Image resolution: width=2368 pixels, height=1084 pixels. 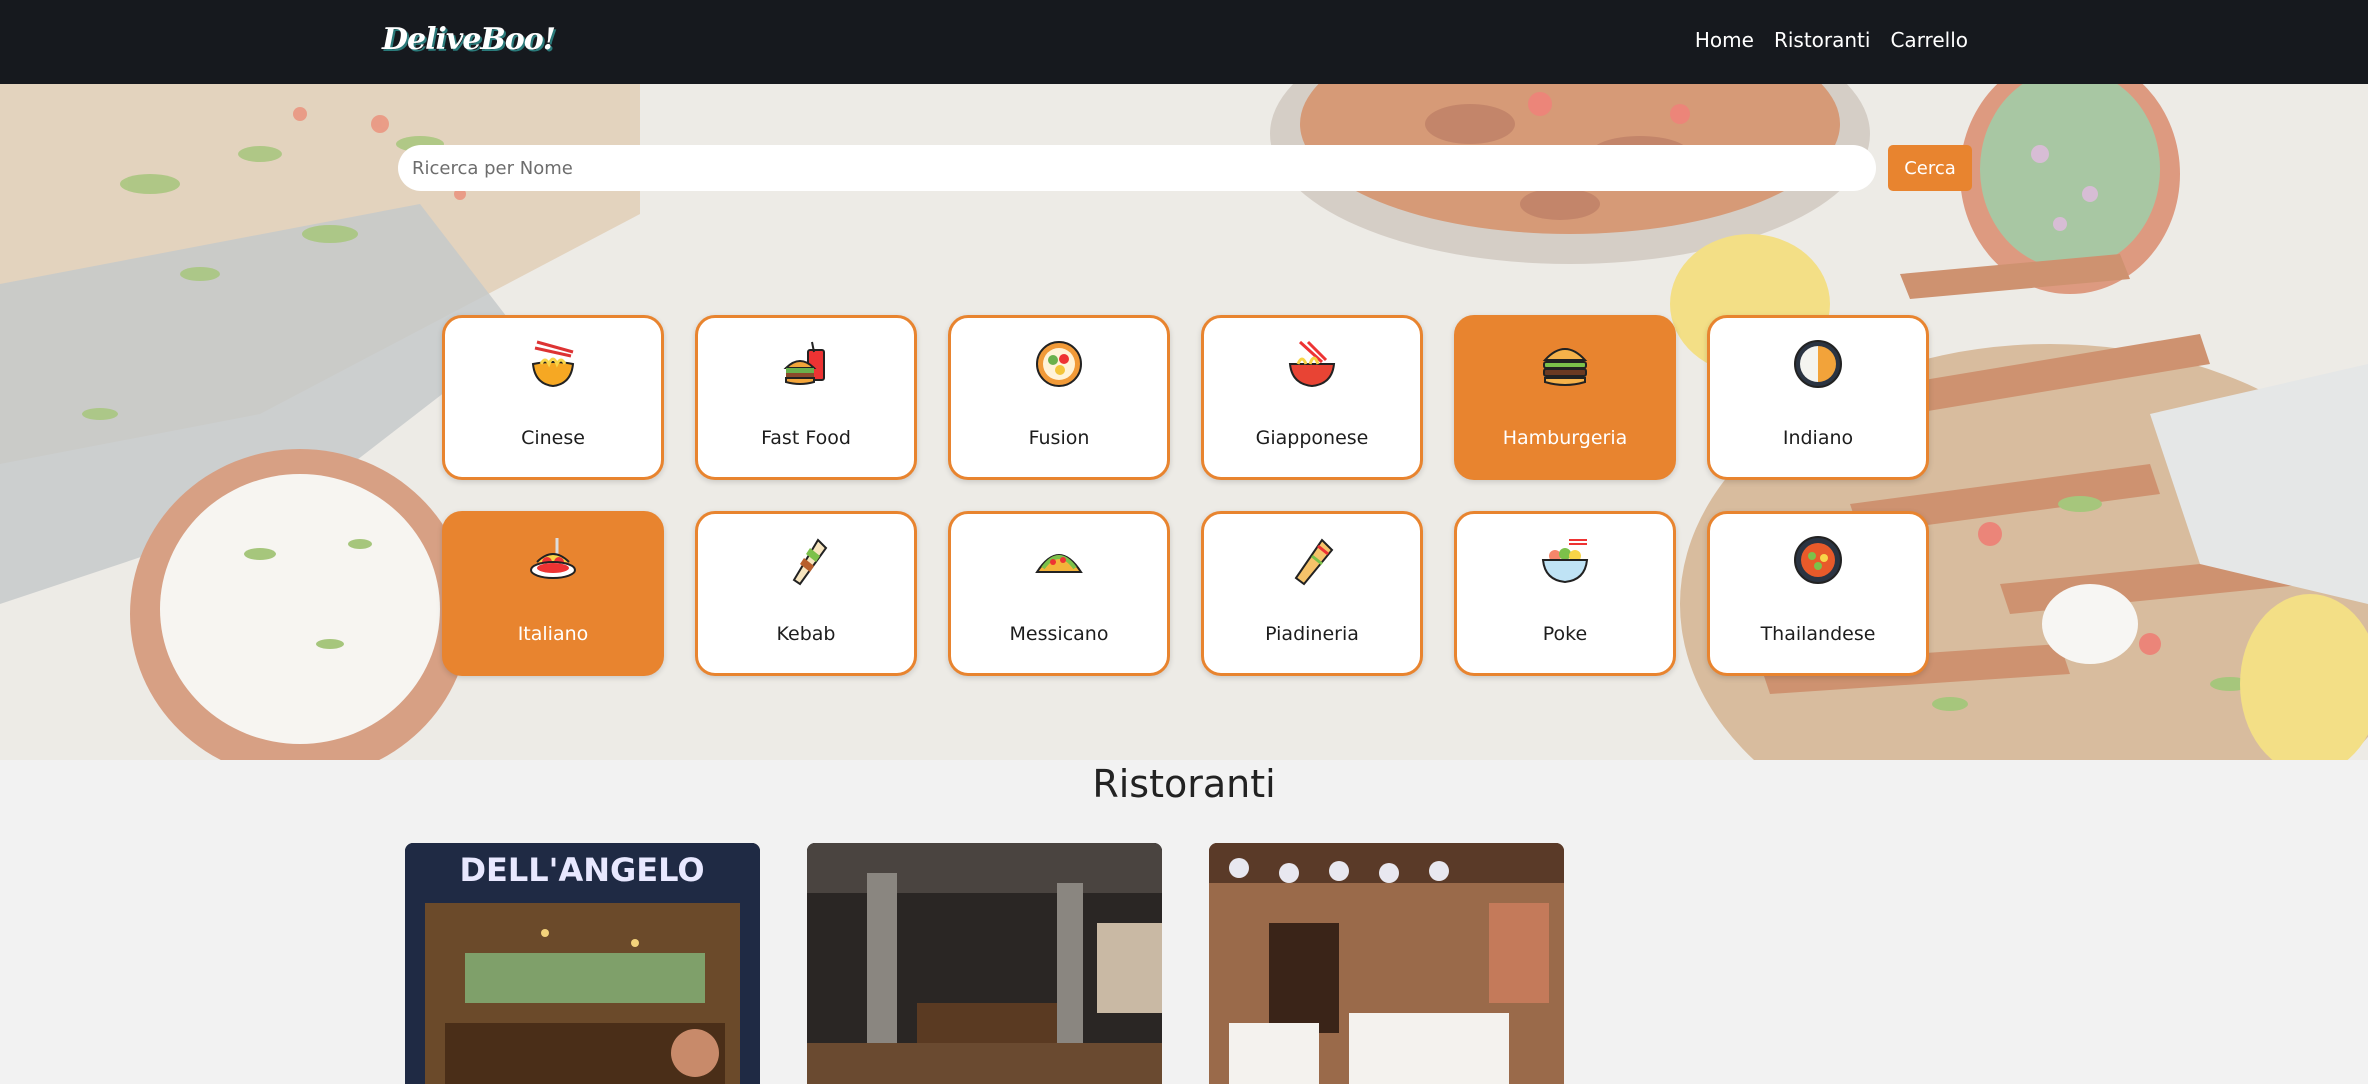 I want to click on category-label: Italiano, so click(x=553, y=634).